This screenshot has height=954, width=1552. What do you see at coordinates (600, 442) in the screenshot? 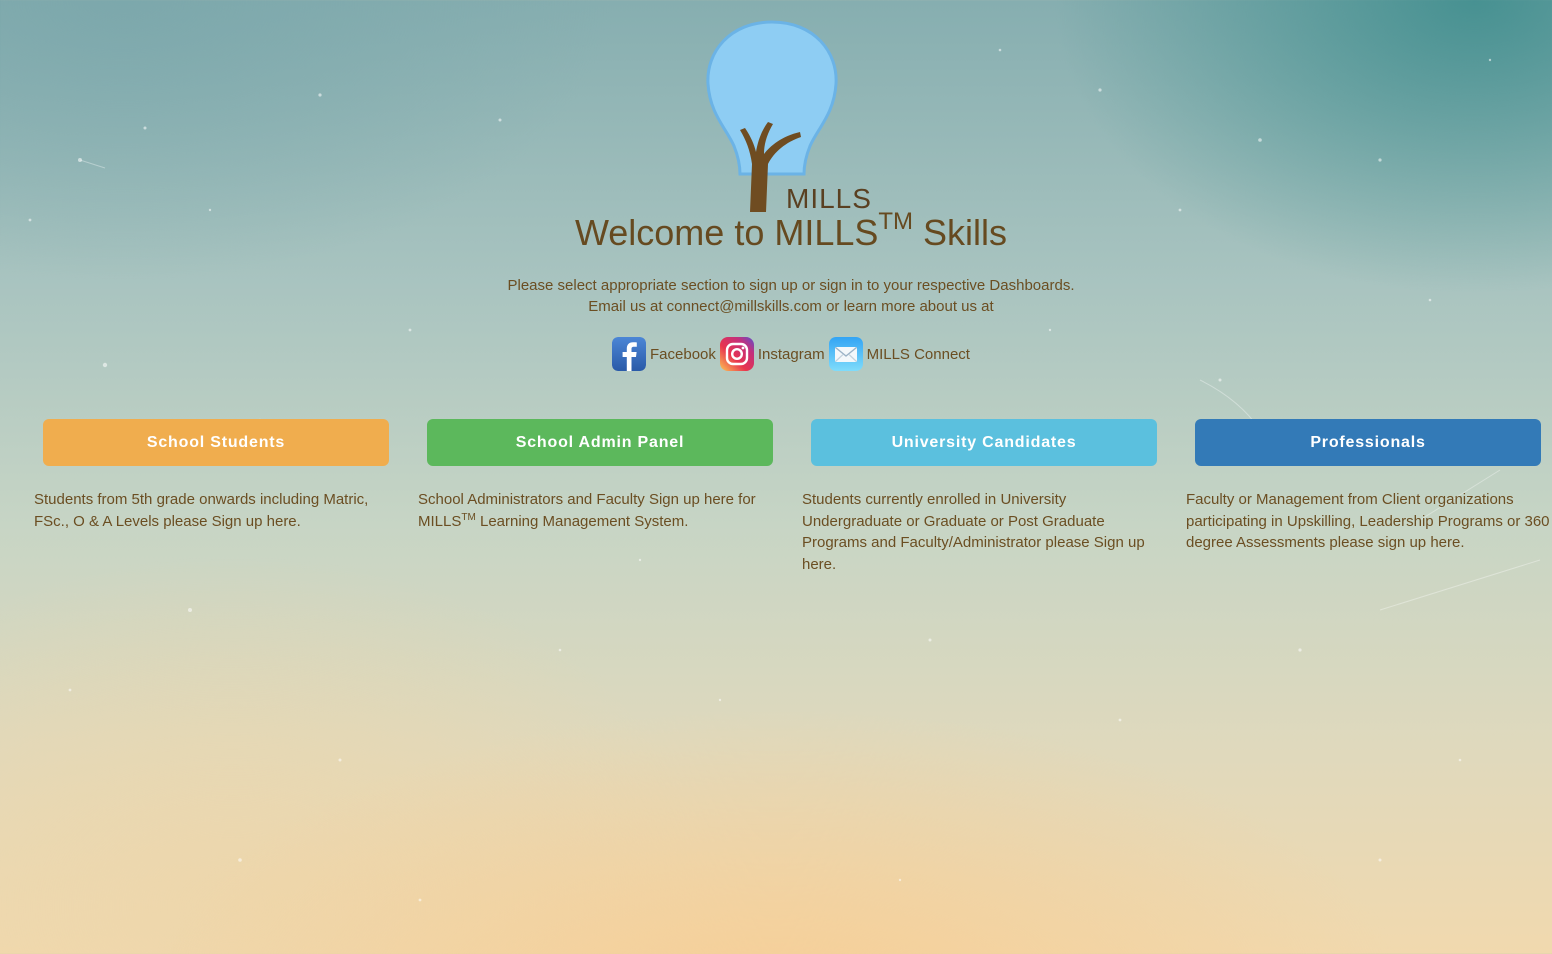
I see `school-admin-panel-button: School Admin Panel` at bounding box center [600, 442].